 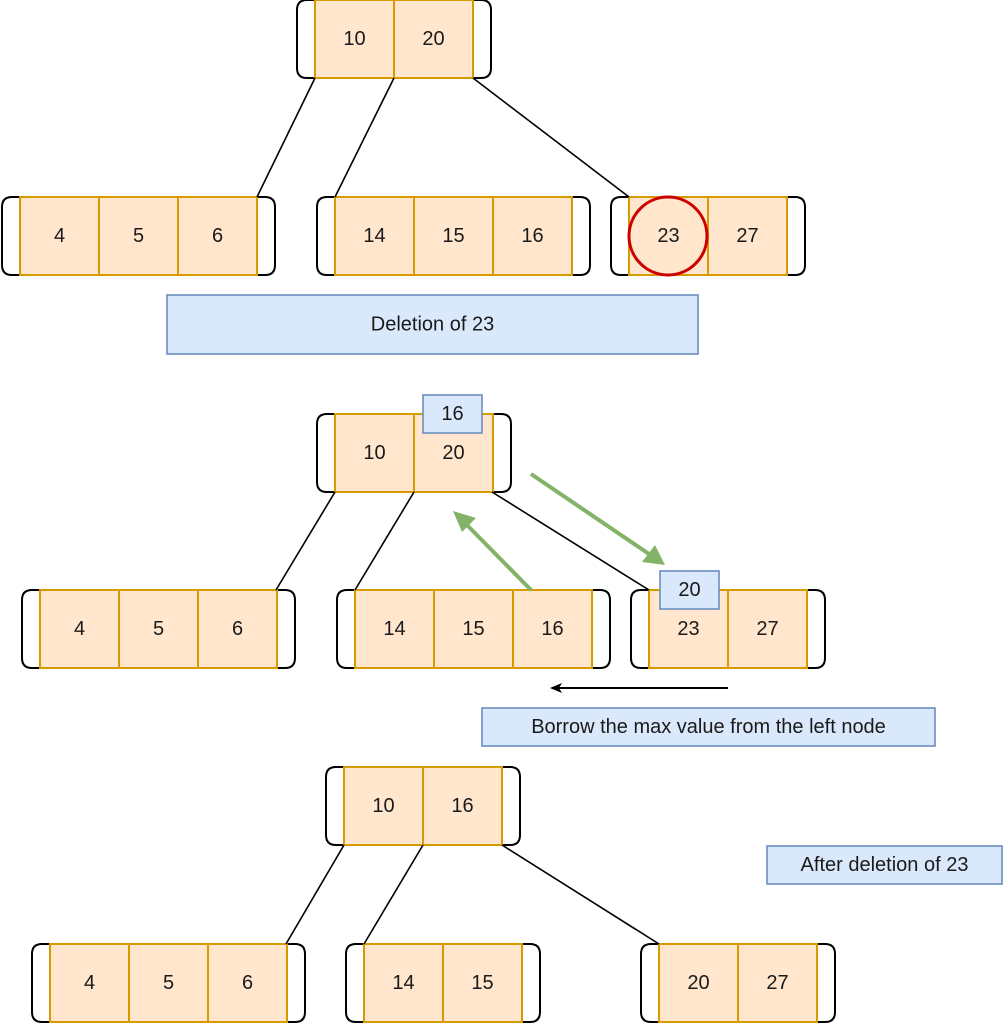 What do you see at coordinates (443, 983) in the screenshot?
I see `stage3-child-node-2: 14 15` at bounding box center [443, 983].